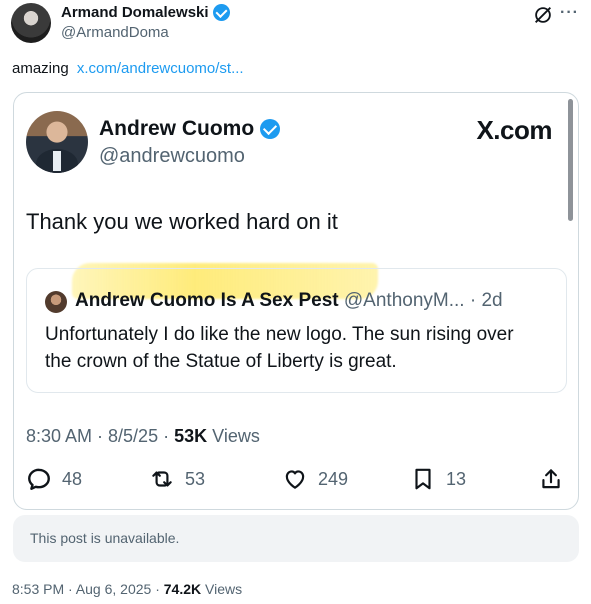 This screenshot has height=604, width=591. What do you see at coordinates (570, 160) in the screenshot?
I see `scrollbar` at bounding box center [570, 160].